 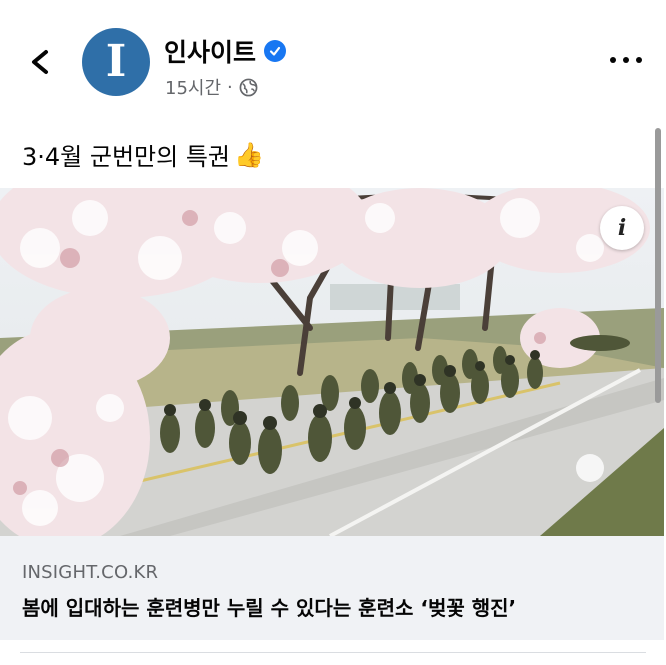 I want to click on post-meta: 15시간 ·, so click(x=211, y=87).